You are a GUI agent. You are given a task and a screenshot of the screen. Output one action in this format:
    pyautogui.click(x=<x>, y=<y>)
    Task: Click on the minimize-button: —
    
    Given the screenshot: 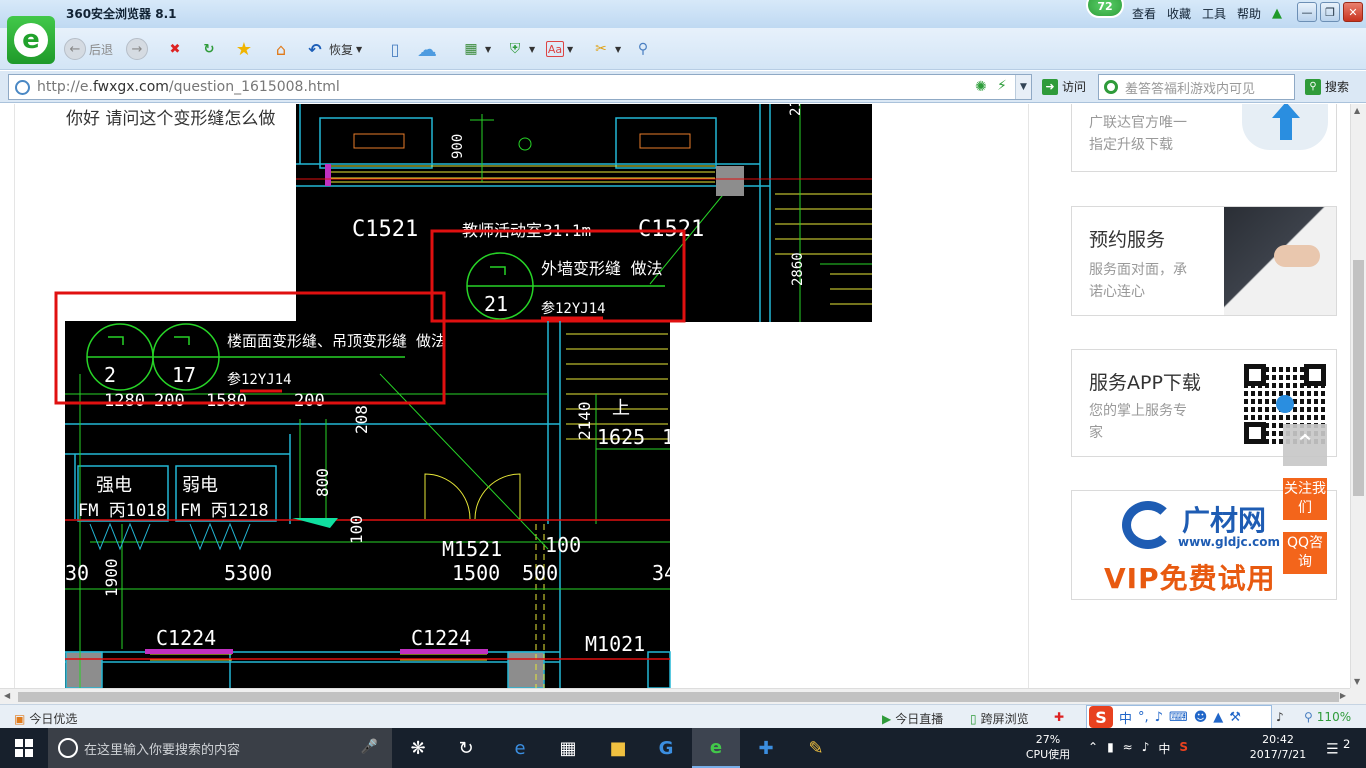 What is the action you would take?
    pyautogui.click(x=1307, y=12)
    